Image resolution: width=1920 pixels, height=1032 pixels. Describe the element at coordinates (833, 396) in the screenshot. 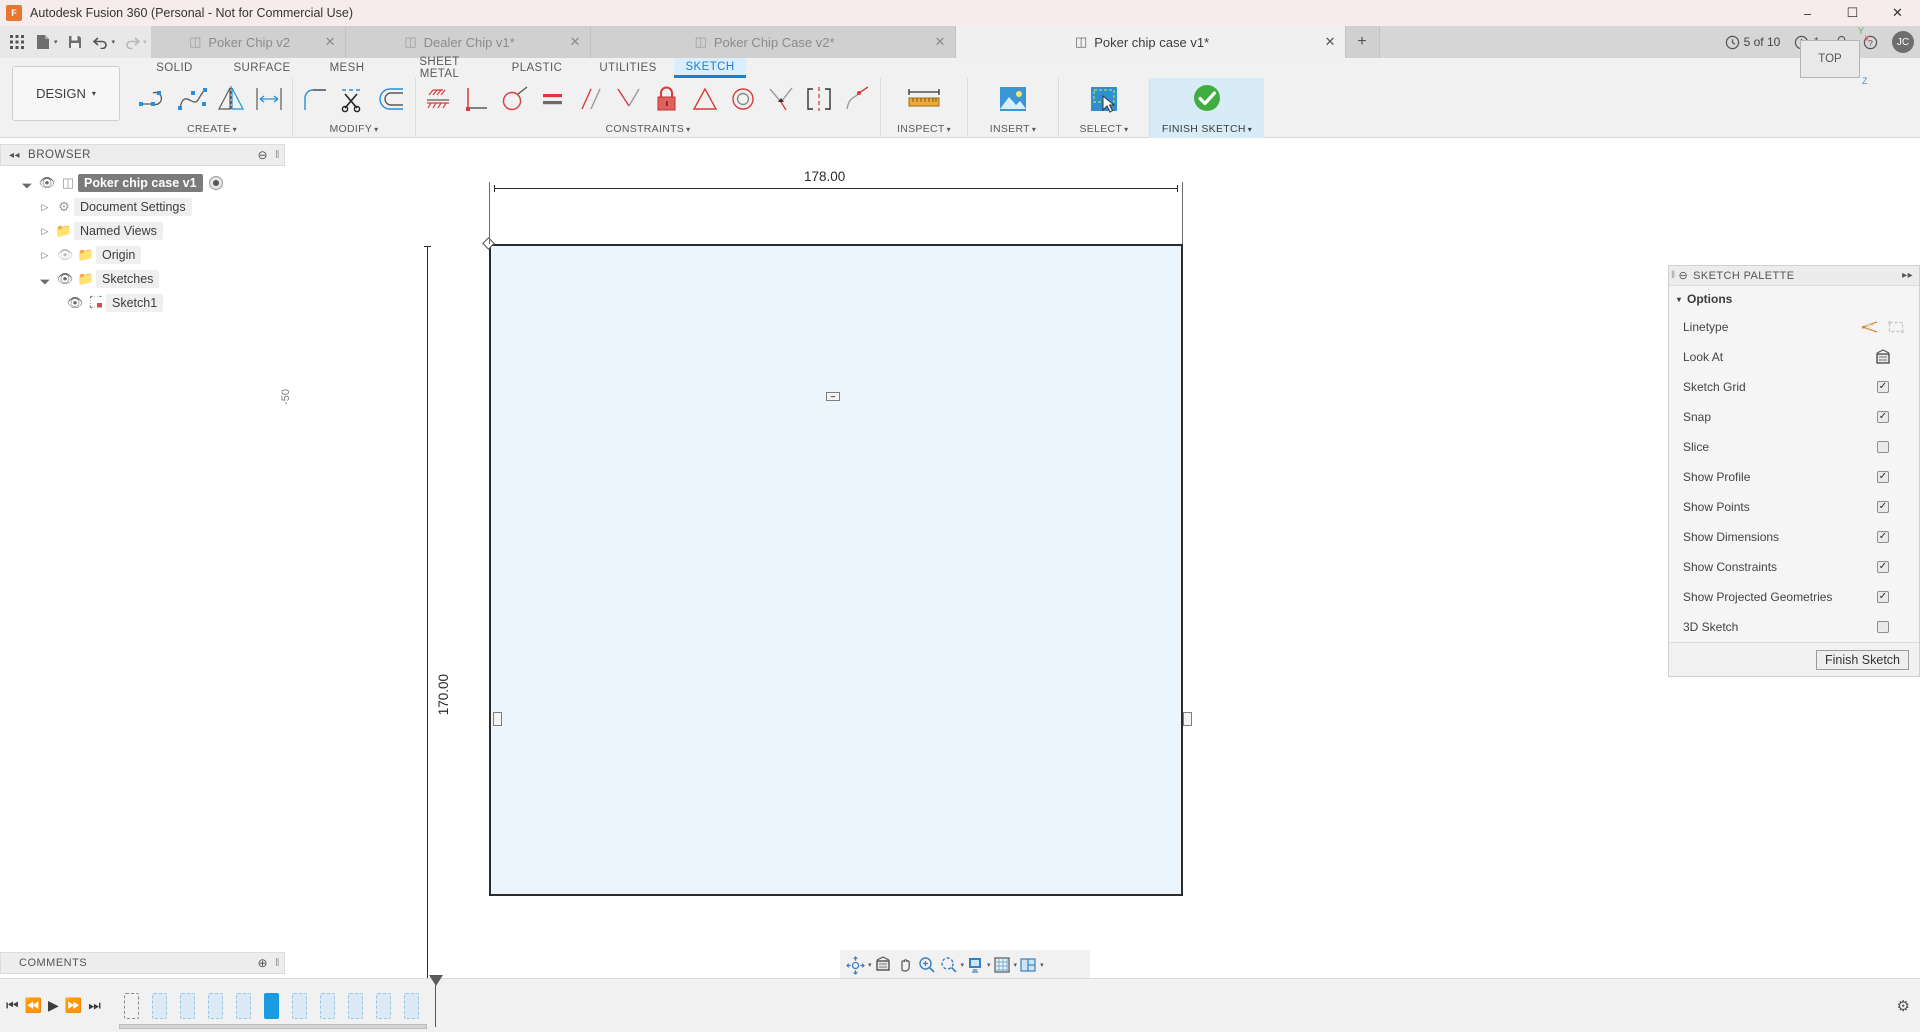

I see `constraint-glyph-top-horizontal: ━` at that location.